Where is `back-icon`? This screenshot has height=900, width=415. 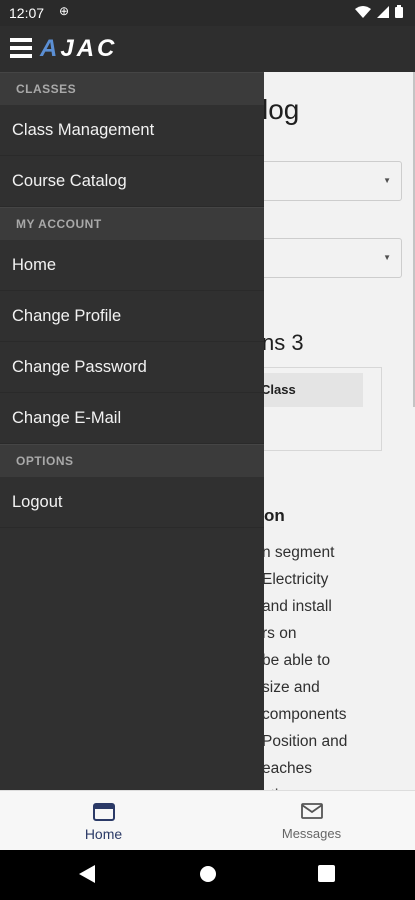 back-icon is located at coordinates (87, 874).